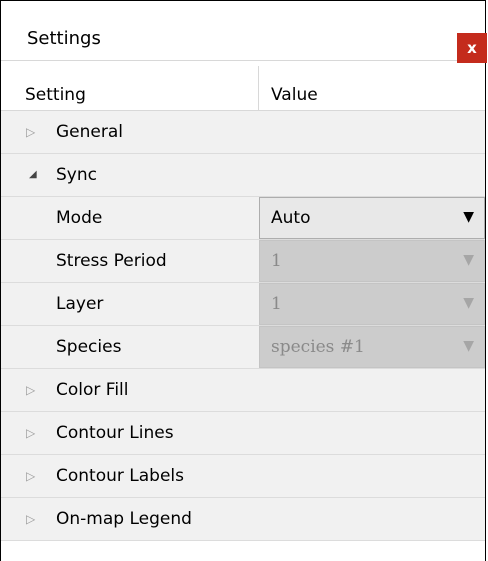  I want to click on species-value: species #1, so click(318, 347).